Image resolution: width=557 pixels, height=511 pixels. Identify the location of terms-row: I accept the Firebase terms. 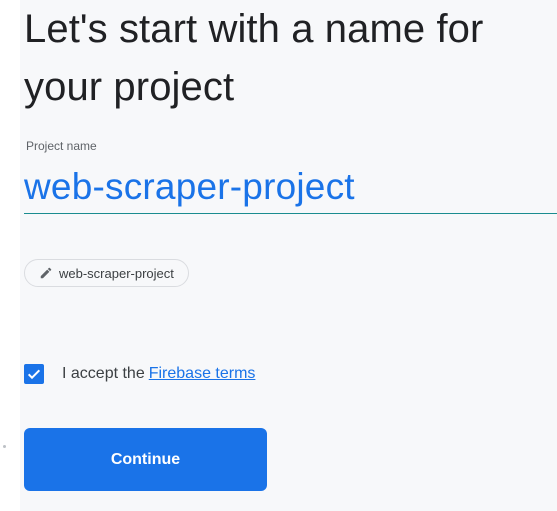
(139, 374).